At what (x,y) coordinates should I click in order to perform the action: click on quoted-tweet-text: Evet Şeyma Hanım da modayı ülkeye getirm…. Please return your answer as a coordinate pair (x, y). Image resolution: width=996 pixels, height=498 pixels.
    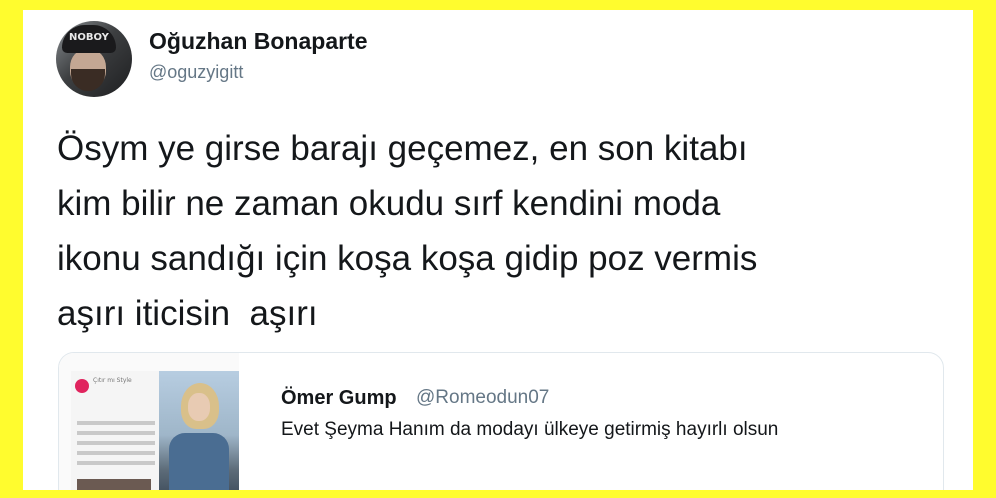
    Looking at the image, I should click on (530, 429).